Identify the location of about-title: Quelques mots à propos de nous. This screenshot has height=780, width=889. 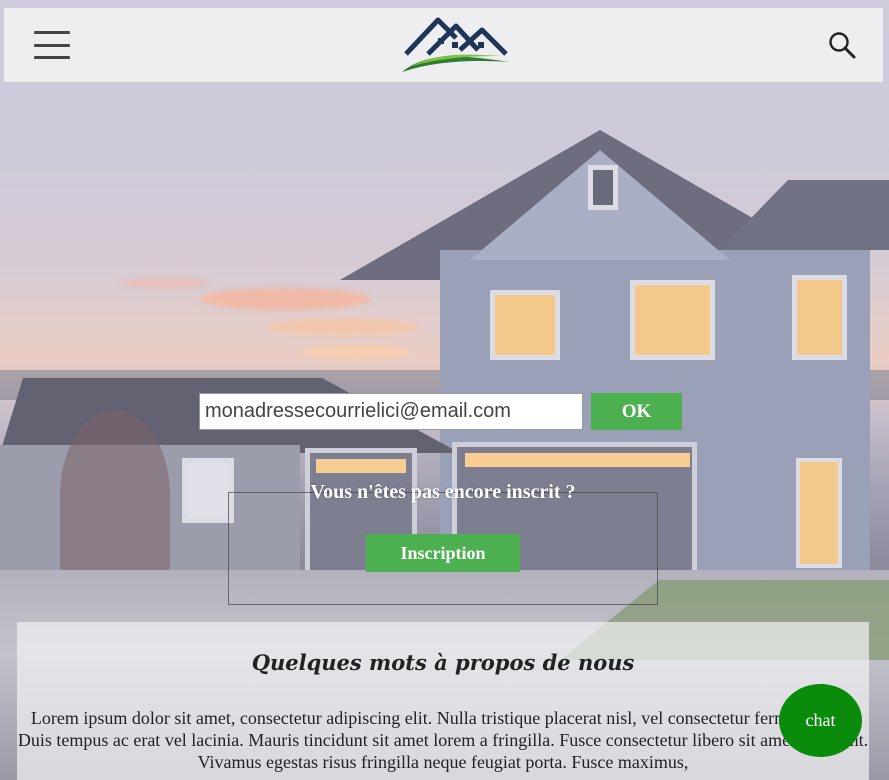
(443, 662).